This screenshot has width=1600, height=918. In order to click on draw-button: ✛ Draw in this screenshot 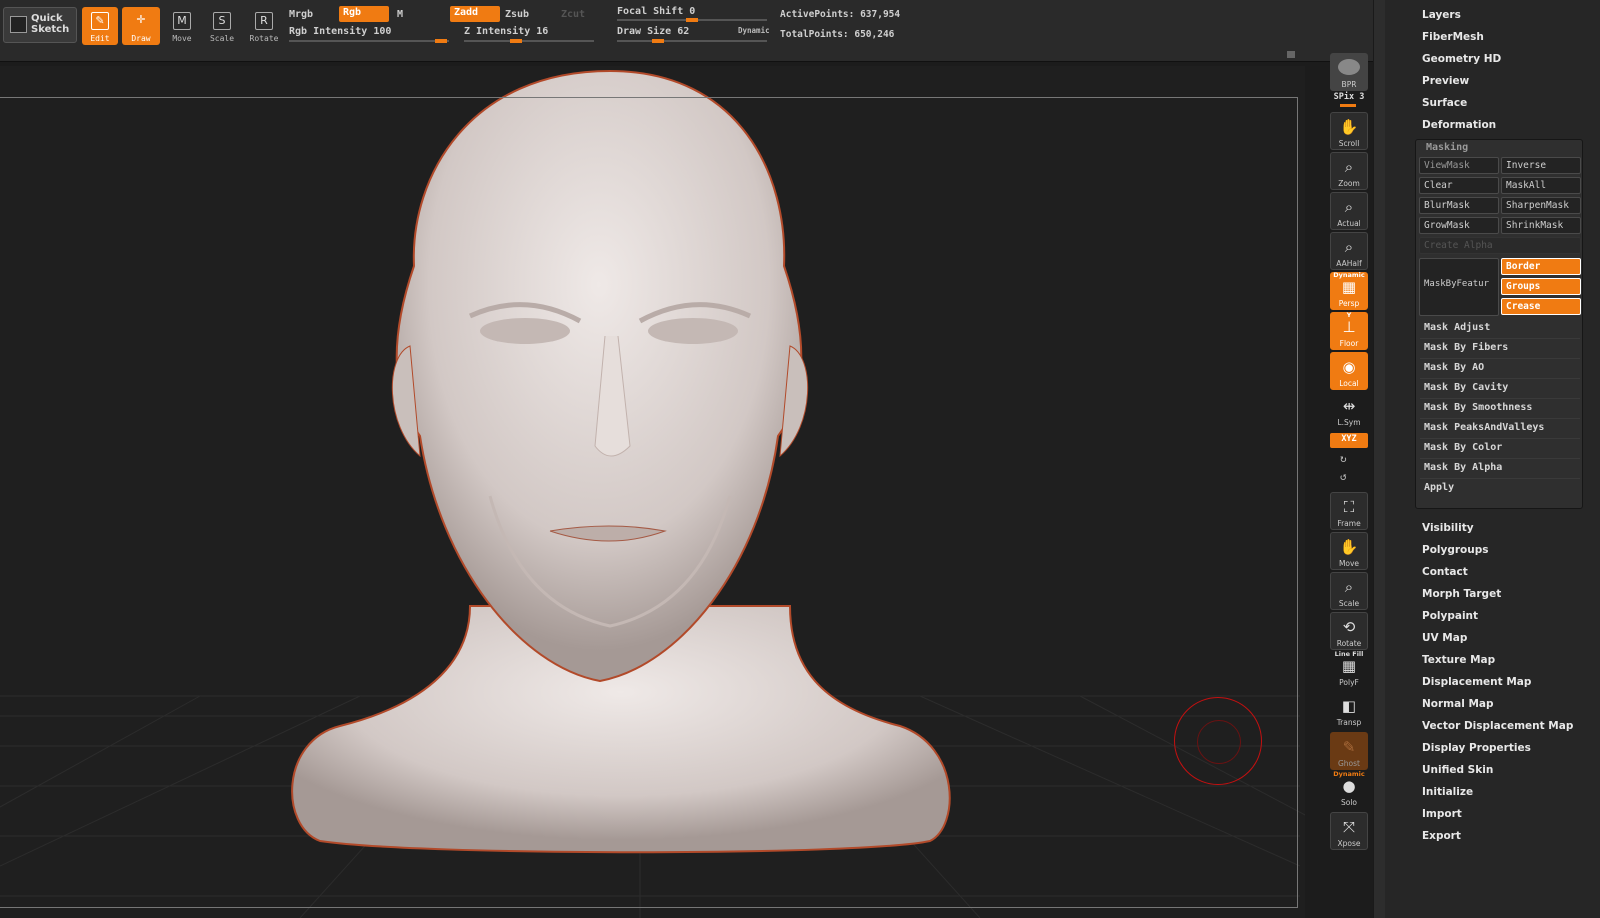, I will do `click(141, 26)`.